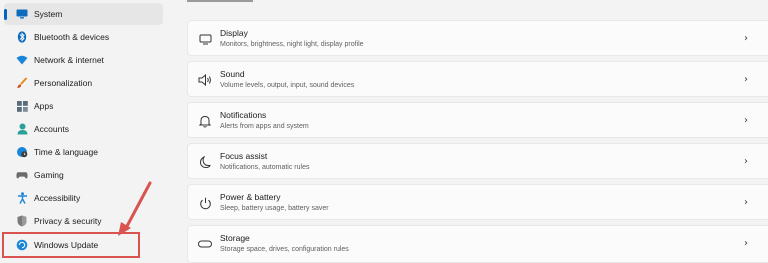  I want to click on bluetooth-icon, so click(22, 37).